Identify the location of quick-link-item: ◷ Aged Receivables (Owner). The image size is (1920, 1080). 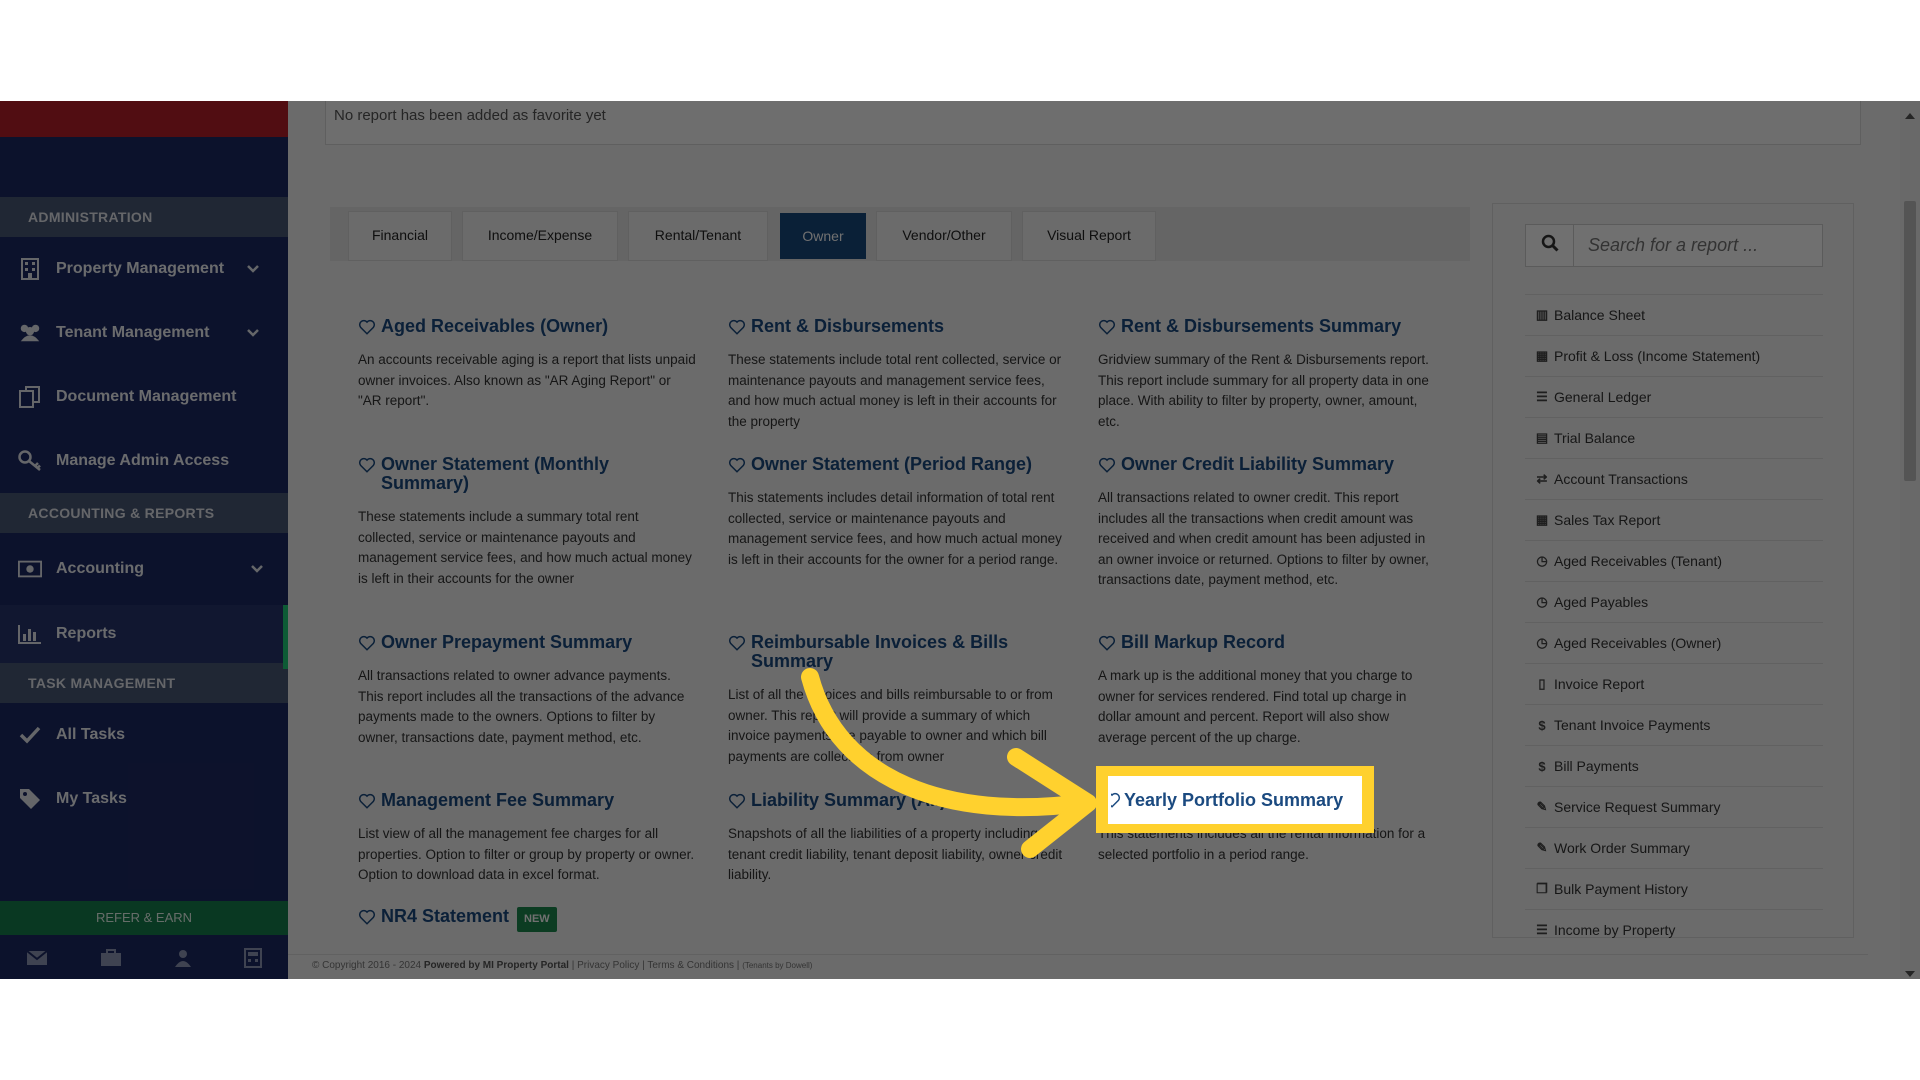
(1674, 642).